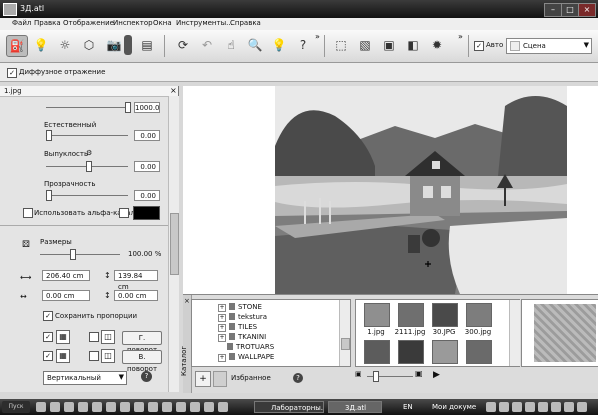 Image resolution: width=598 pixels, height=415 pixels. I want to click on tree-item: TROTUARS, so click(250, 347).